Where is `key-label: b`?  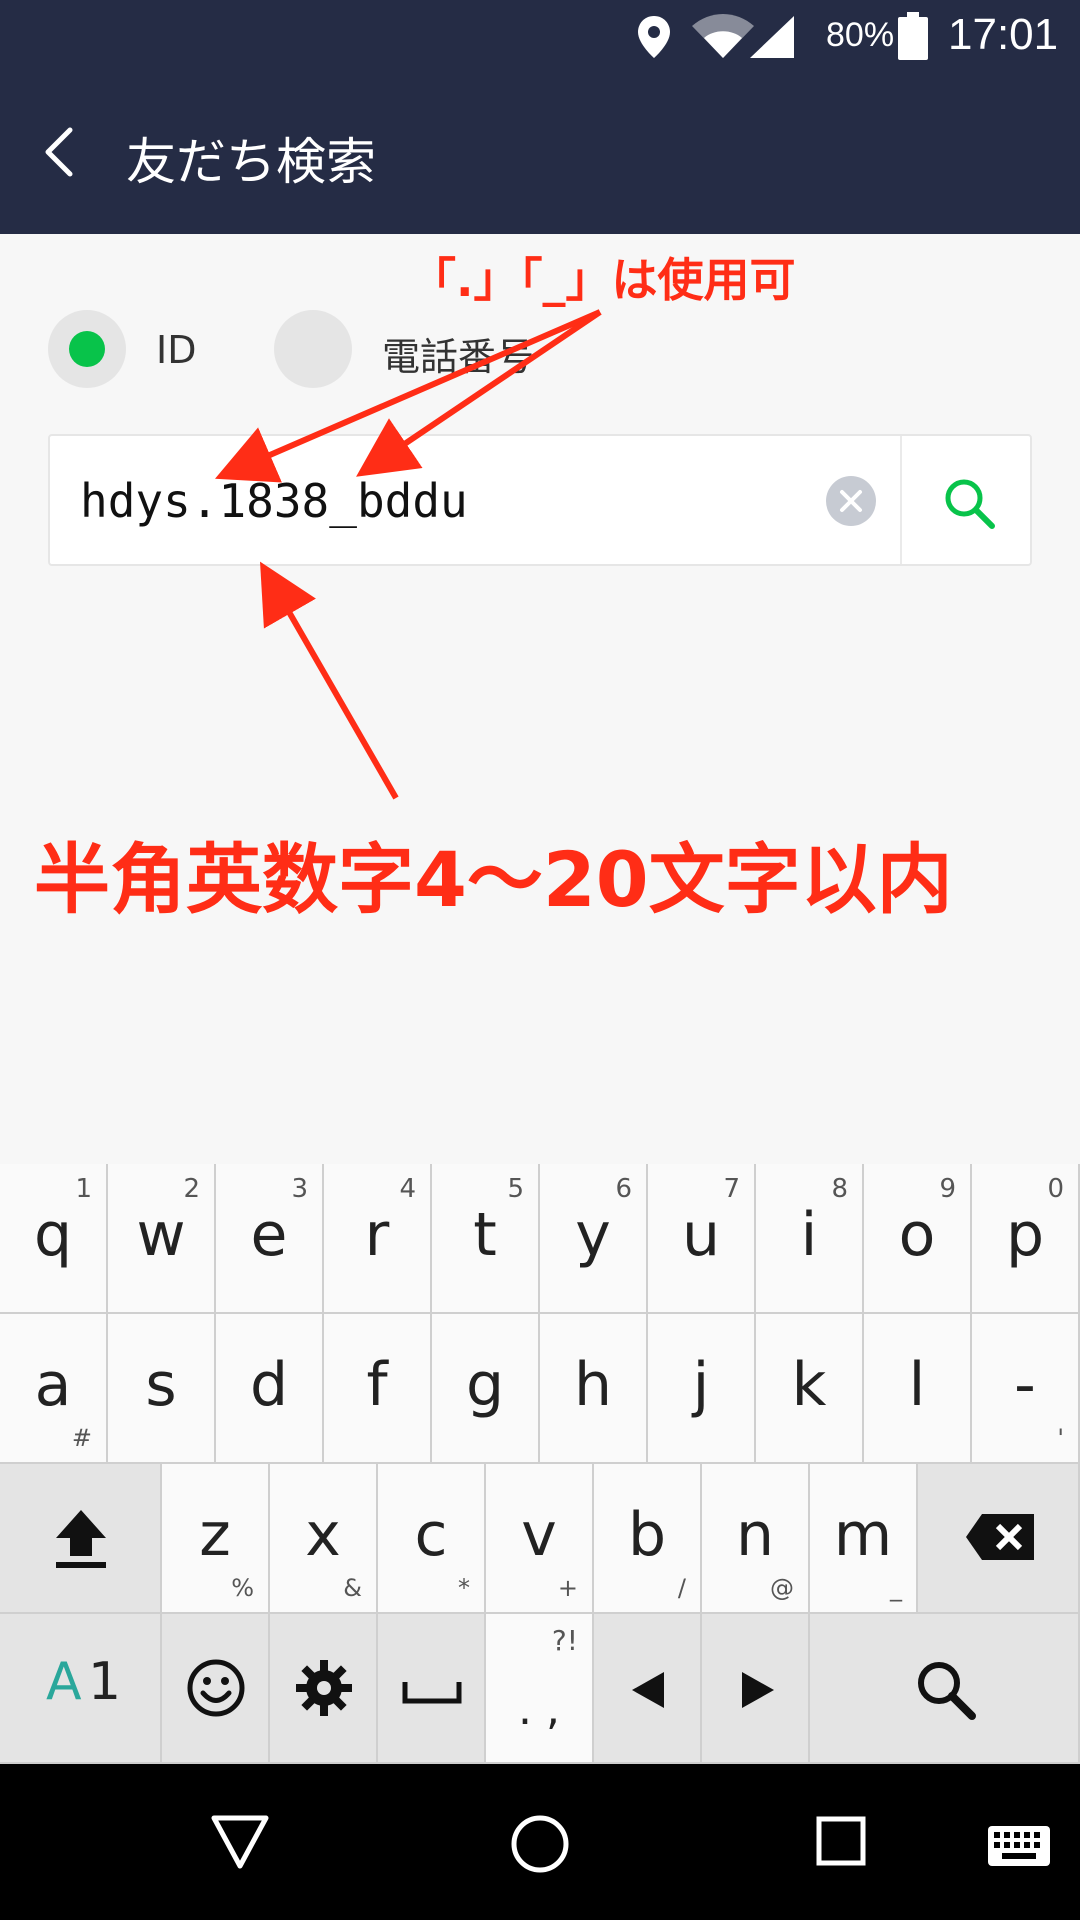
key-label: b is located at coordinates (647, 1535).